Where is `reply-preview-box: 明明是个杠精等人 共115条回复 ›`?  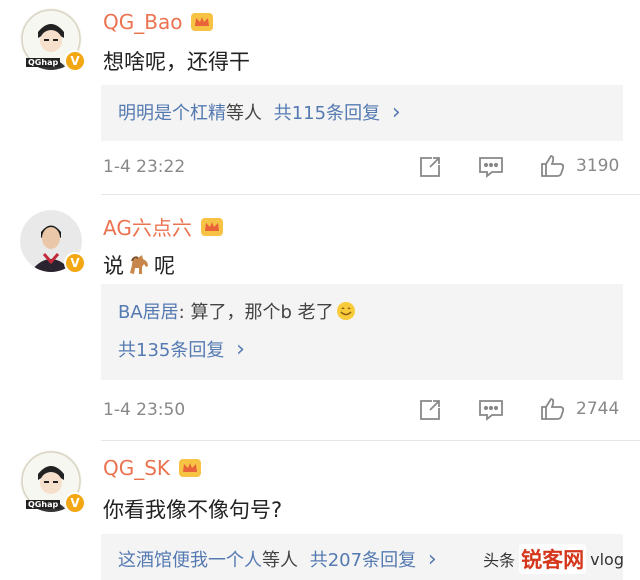
reply-preview-box: 明明是个杠精等人 共115条回复 › is located at coordinates (362, 113).